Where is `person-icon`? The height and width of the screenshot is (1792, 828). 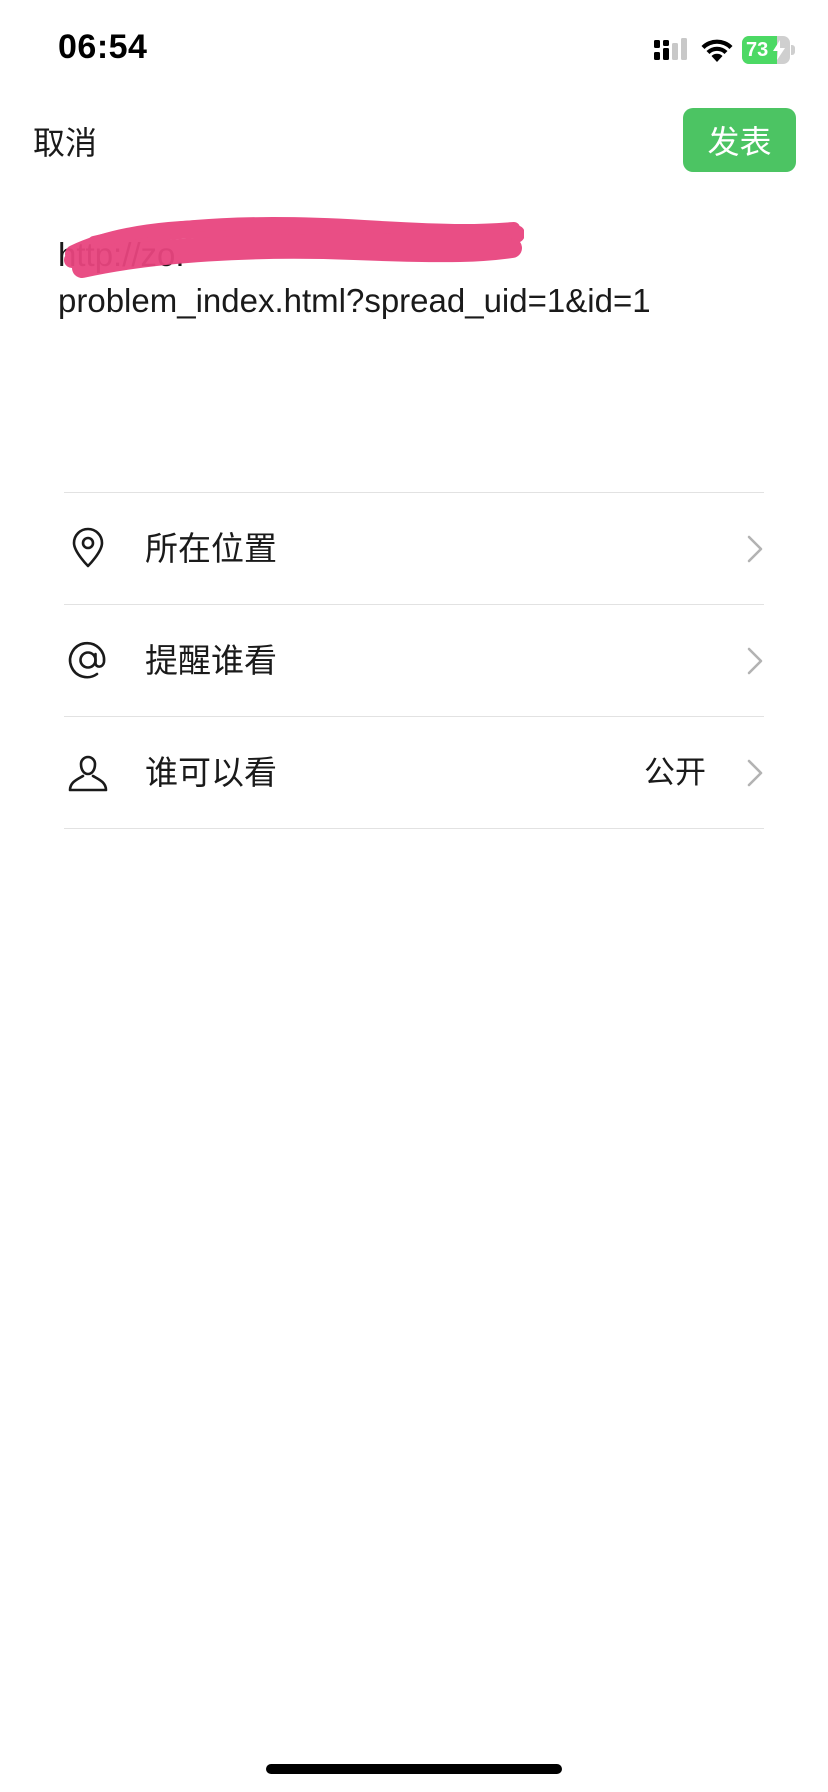
person-icon is located at coordinates (88, 773).